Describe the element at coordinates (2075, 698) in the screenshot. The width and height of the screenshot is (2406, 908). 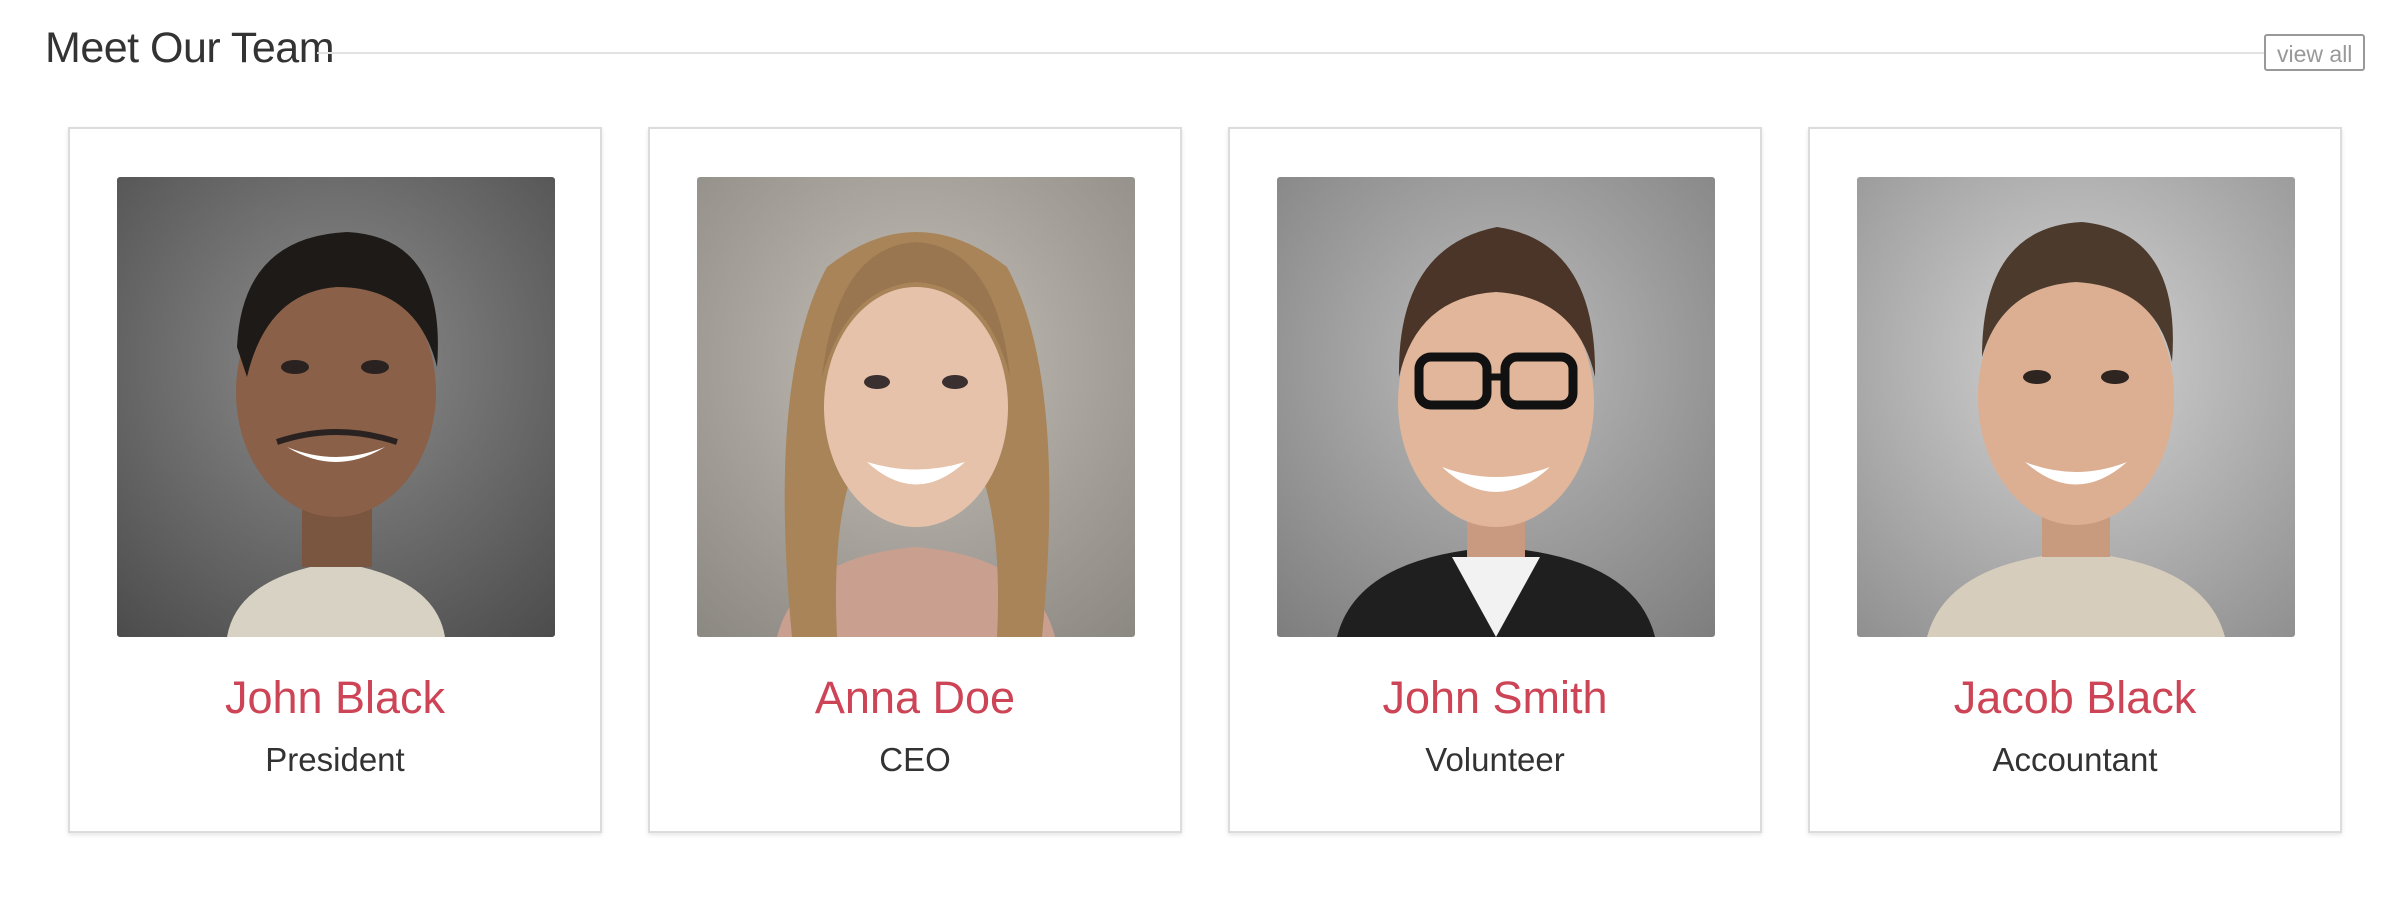
I see `member-name: Jacob Black` at that location.